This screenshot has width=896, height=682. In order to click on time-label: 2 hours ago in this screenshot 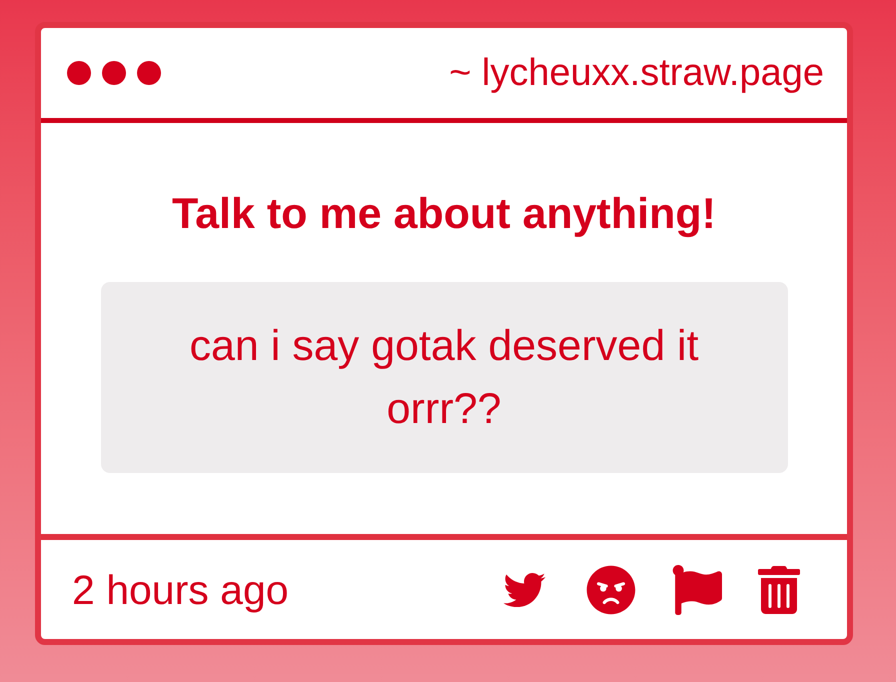, I will do `click(180, 590)`.